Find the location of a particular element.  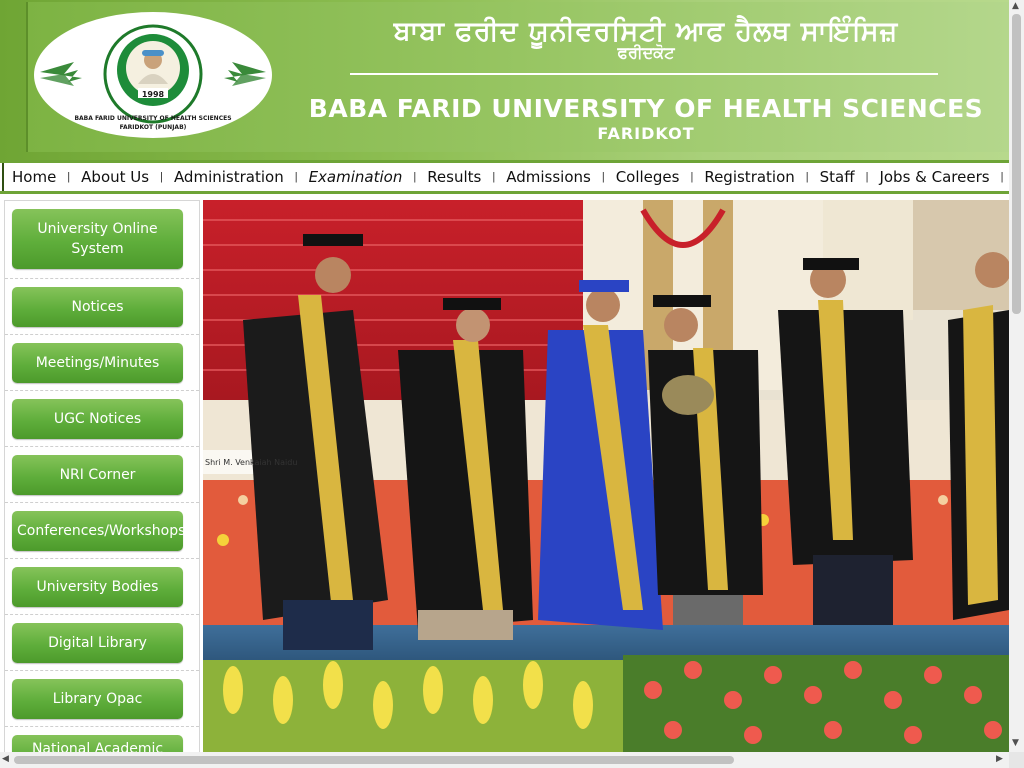

nav-examination: Examination is located at coordinates (356, 177).